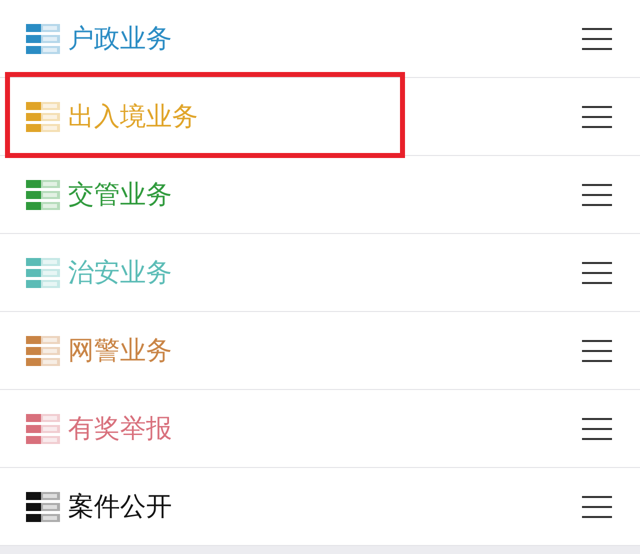 Image resolution: width=640 pixels, height=554 pixels. I want to click on menu-item-label: 出入境业务, so click(133, 117).